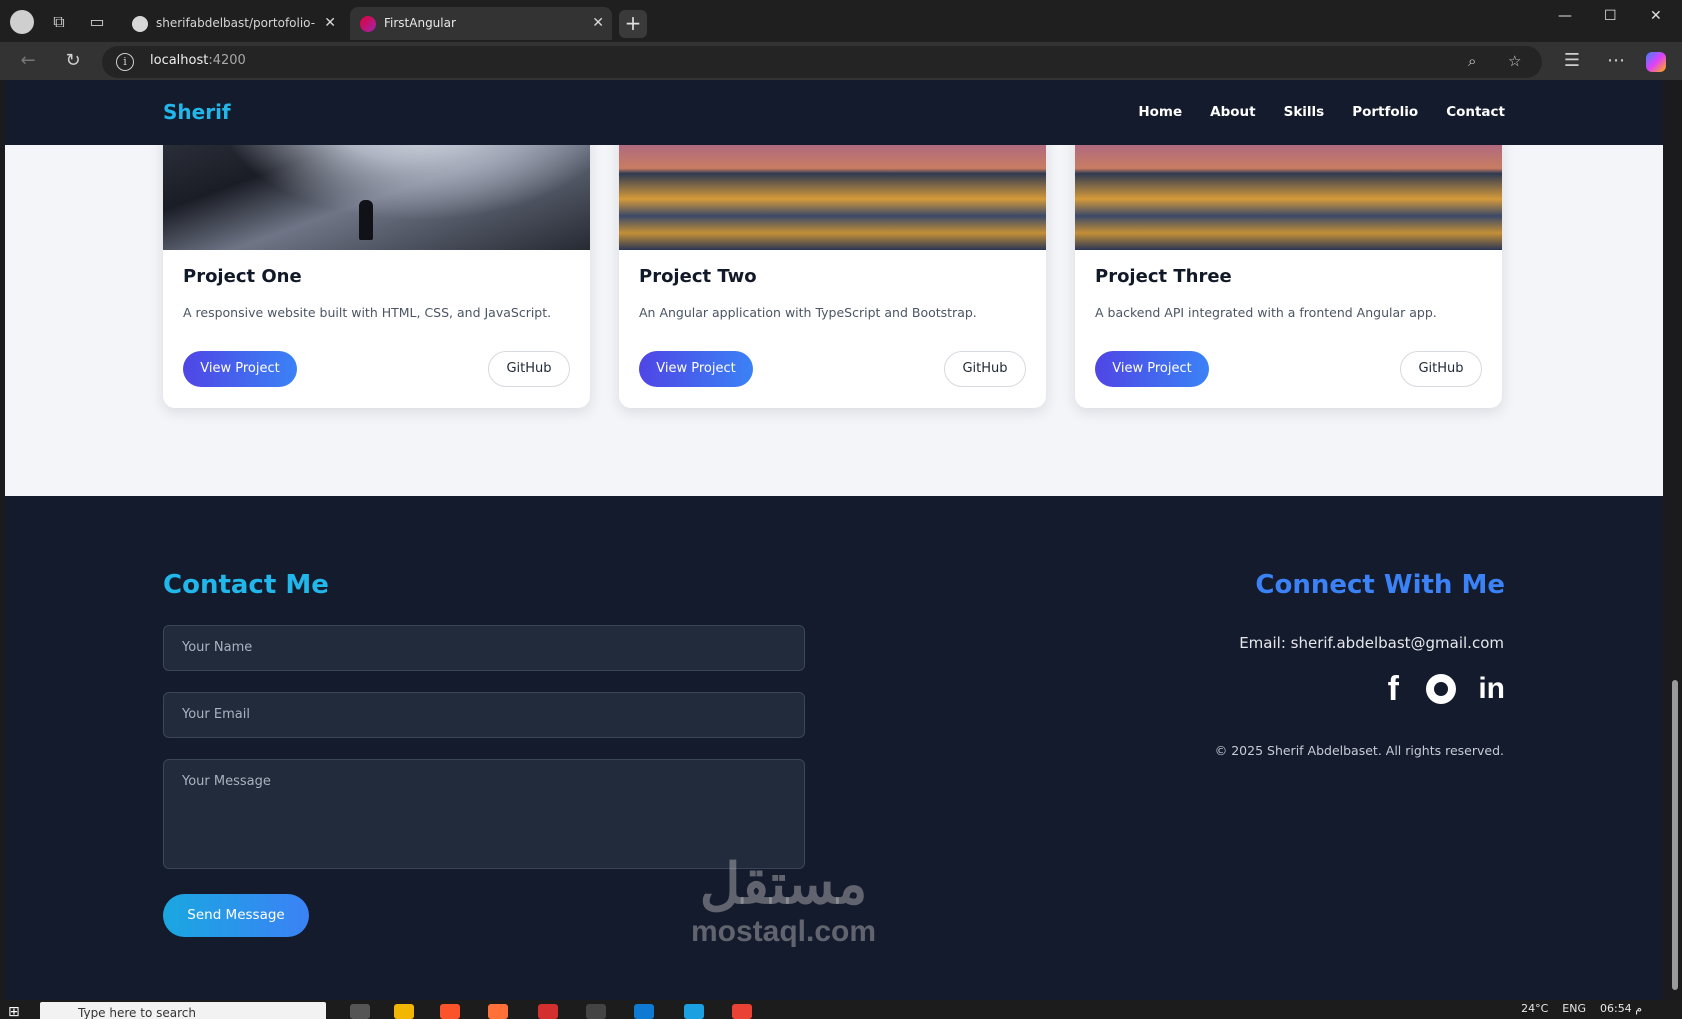 The height and width of the screenshot is (1019, 1682). Describe the element at coordinates (1514, 61) in the screenshot. I see `favorite-star-icon: ☆` at that location.